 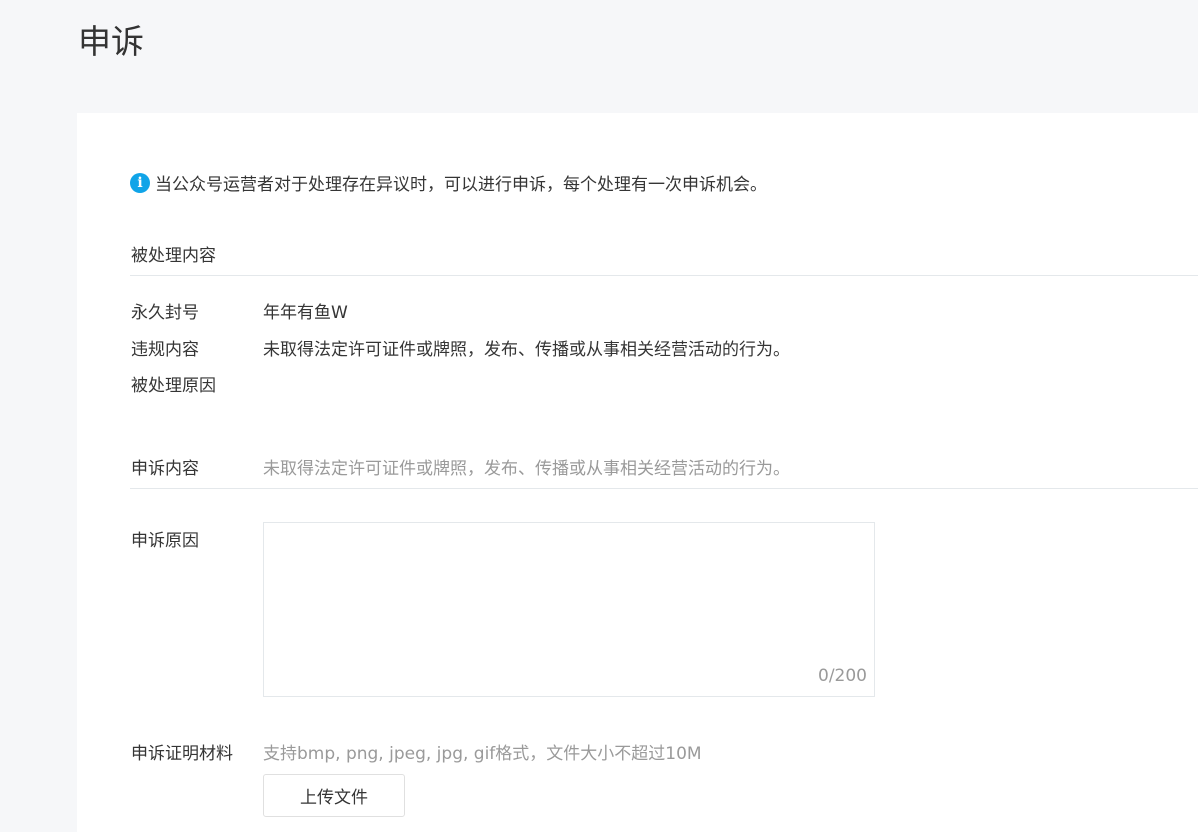 I want to click on account-name: 年年有鱼W, so click(x=305, y=313).